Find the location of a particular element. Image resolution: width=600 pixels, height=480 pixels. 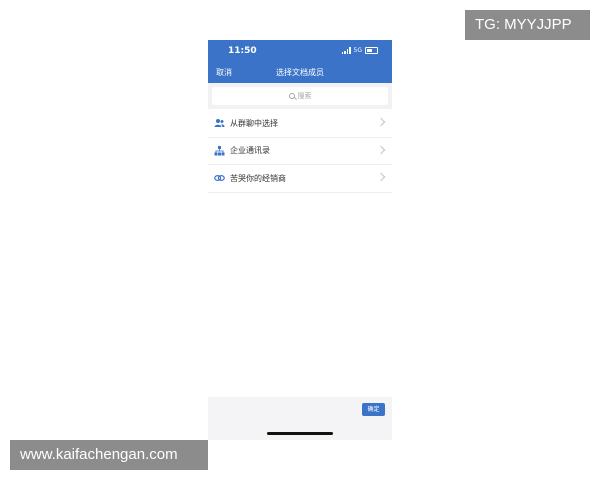

search-icon is located at coordinates (291, 96).